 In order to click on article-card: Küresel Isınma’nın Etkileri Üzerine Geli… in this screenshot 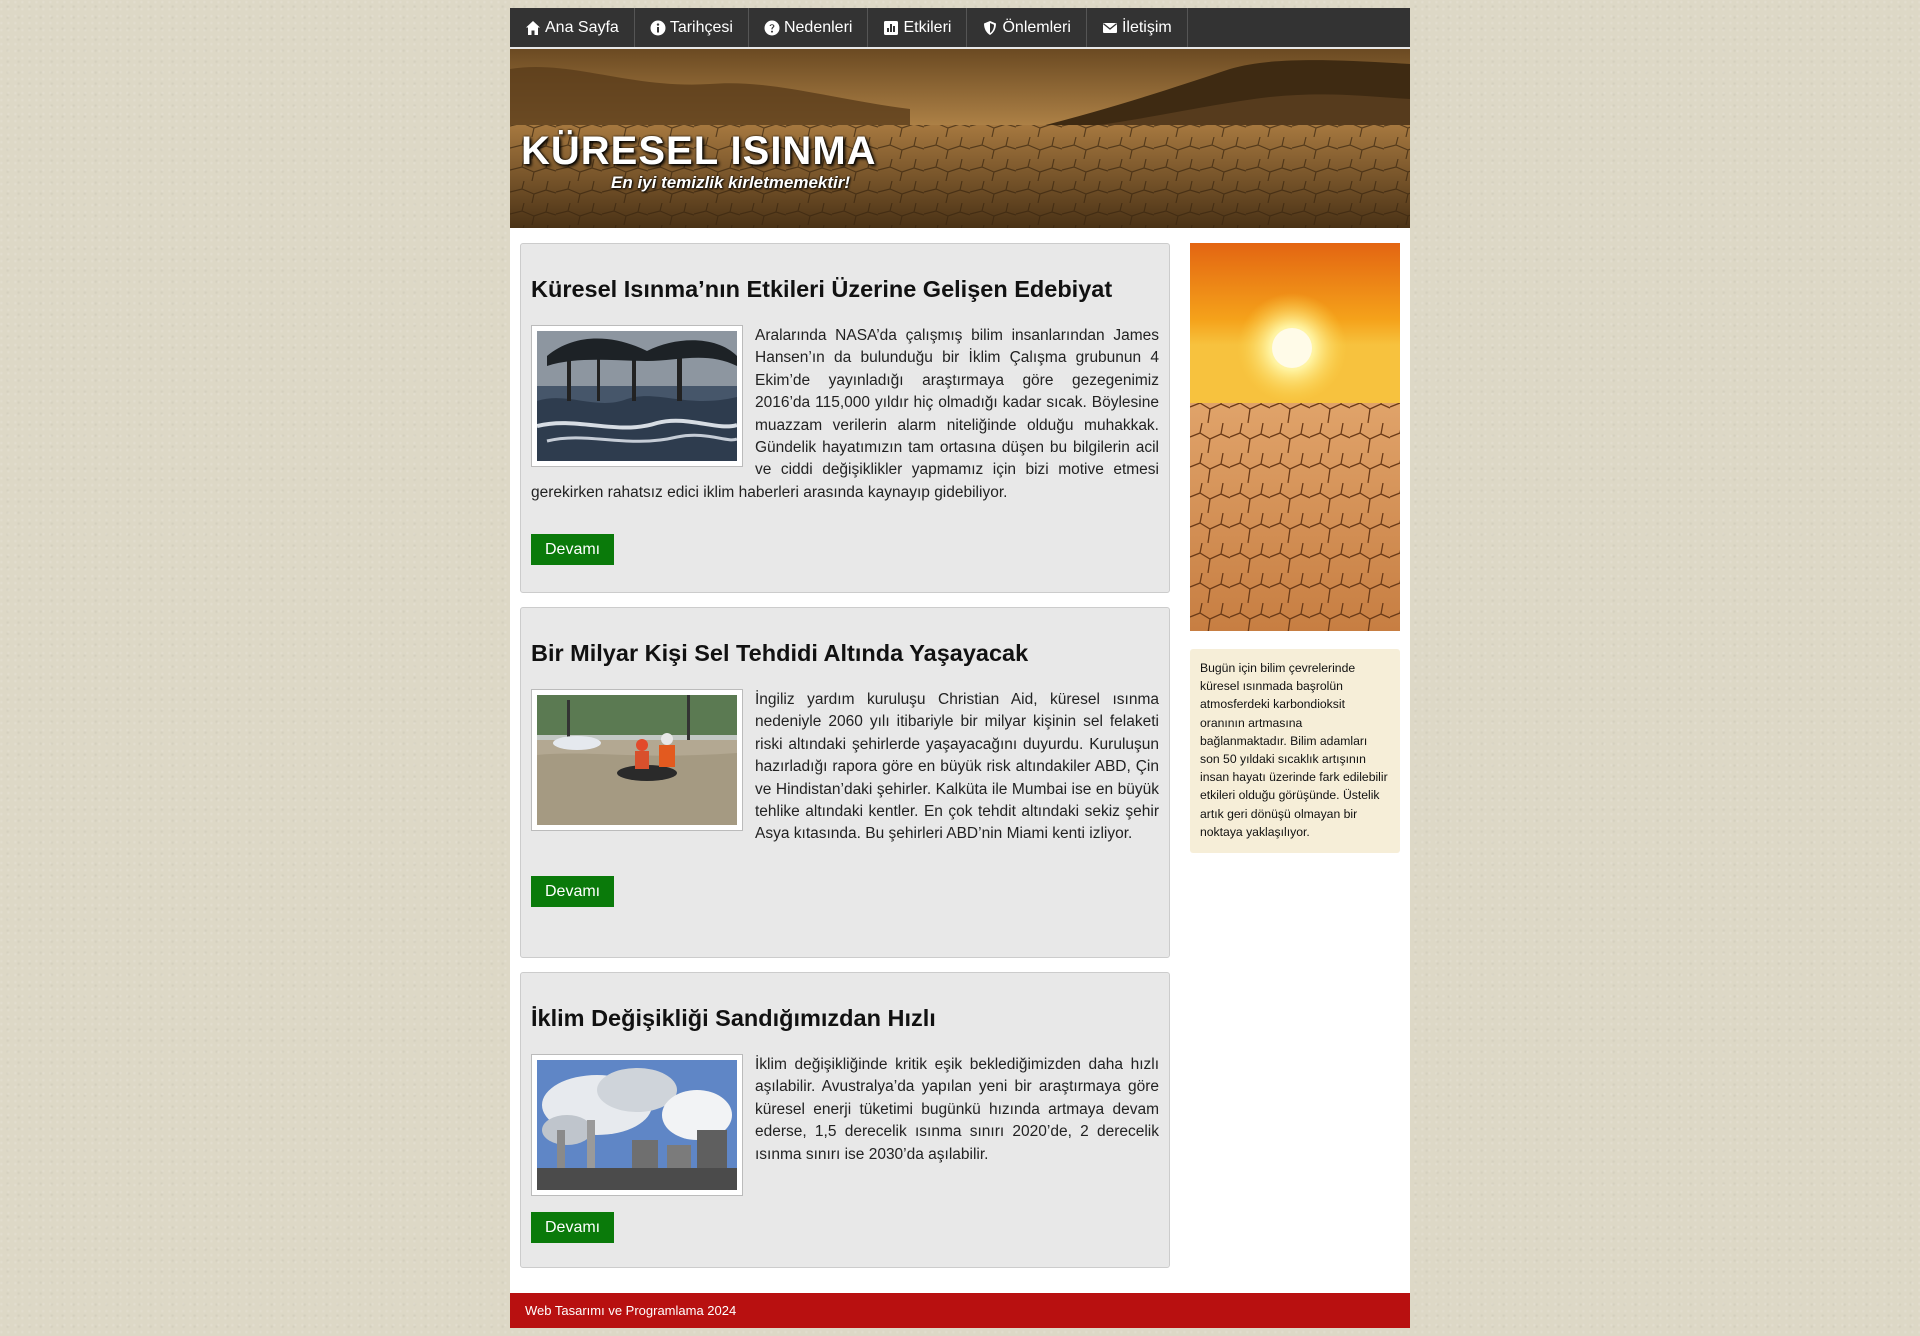, I will do `click(845, 418)`.